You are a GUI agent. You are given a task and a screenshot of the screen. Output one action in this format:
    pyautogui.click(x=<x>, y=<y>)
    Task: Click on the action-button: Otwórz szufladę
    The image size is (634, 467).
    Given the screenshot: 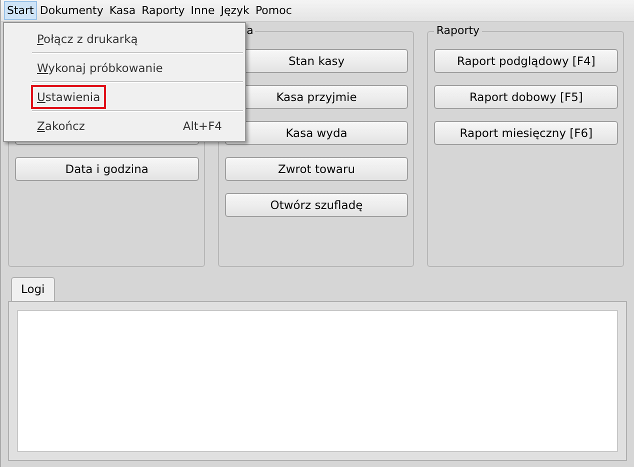 What is the action you would take?
    pyautogui.click(x=316, y=205)
    